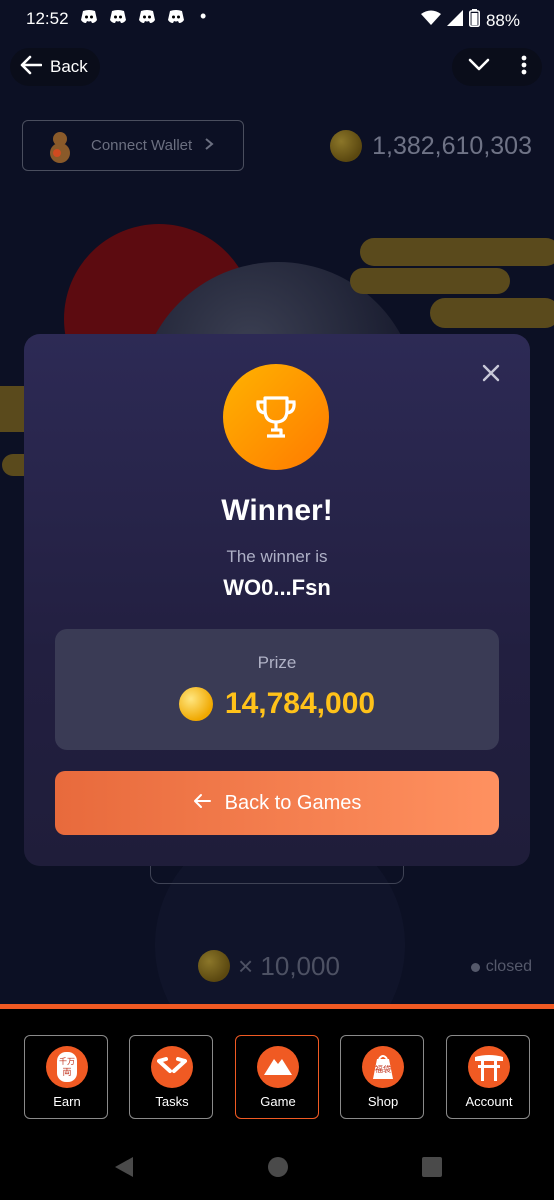 This screenshot has width=554, height=1200. Describe the element at coordinates (172, 1067) in the screenshot. I see `tasks-icon` at that location.